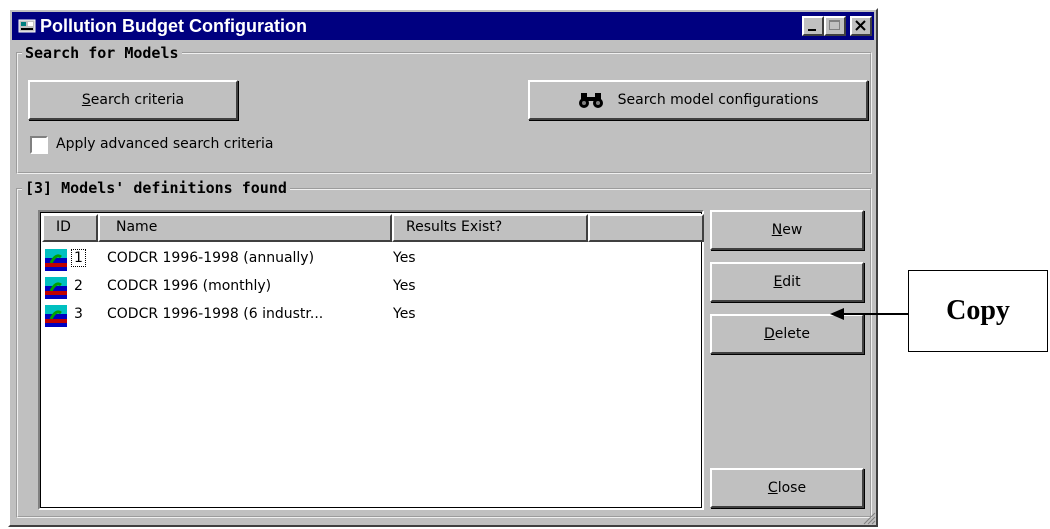 The image size is (1050, 529). I want to click on column-header-results-exist: Results Exist?, so click(490, 228).